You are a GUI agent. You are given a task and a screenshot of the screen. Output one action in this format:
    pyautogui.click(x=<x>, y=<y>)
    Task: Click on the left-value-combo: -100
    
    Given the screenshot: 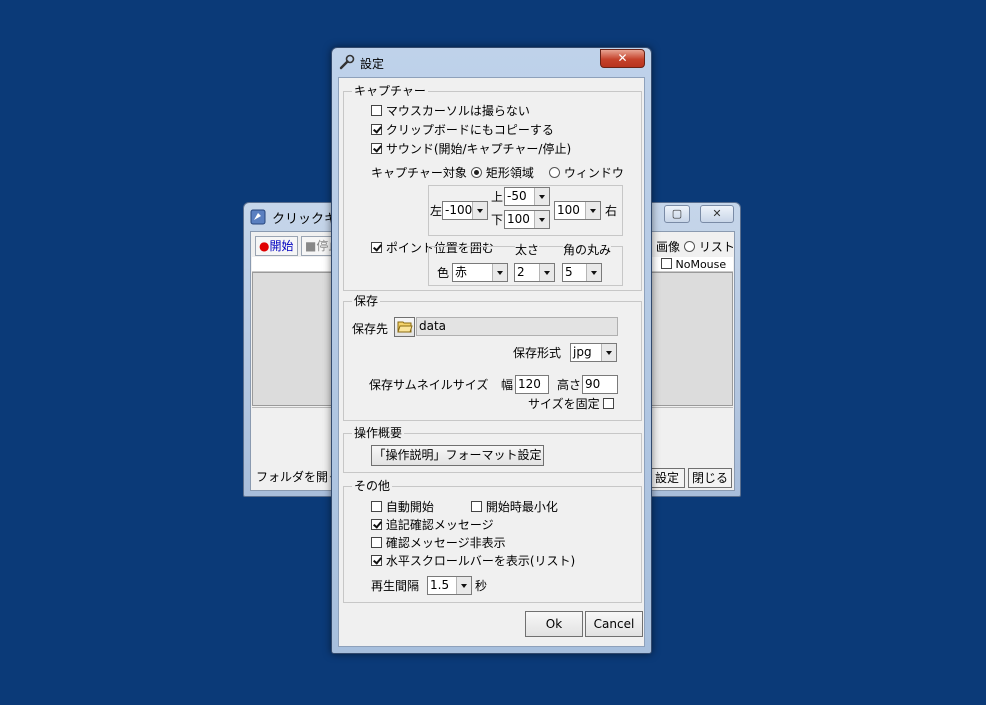 What is the action you would take?
    pyautogui.click(x=465, y=210)
    